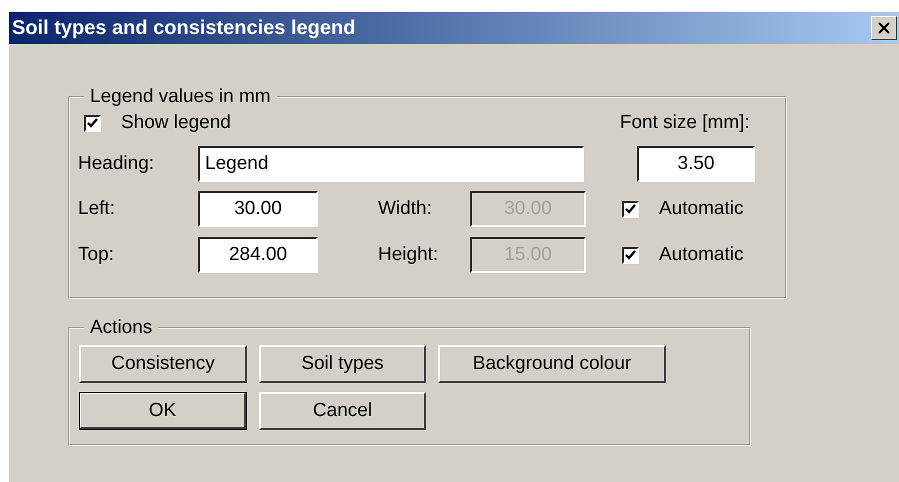 The image size is (899, 482). Describe the element at coordinates (552, 364) in the screenshot. I see `action-button: Background colour` at that location.